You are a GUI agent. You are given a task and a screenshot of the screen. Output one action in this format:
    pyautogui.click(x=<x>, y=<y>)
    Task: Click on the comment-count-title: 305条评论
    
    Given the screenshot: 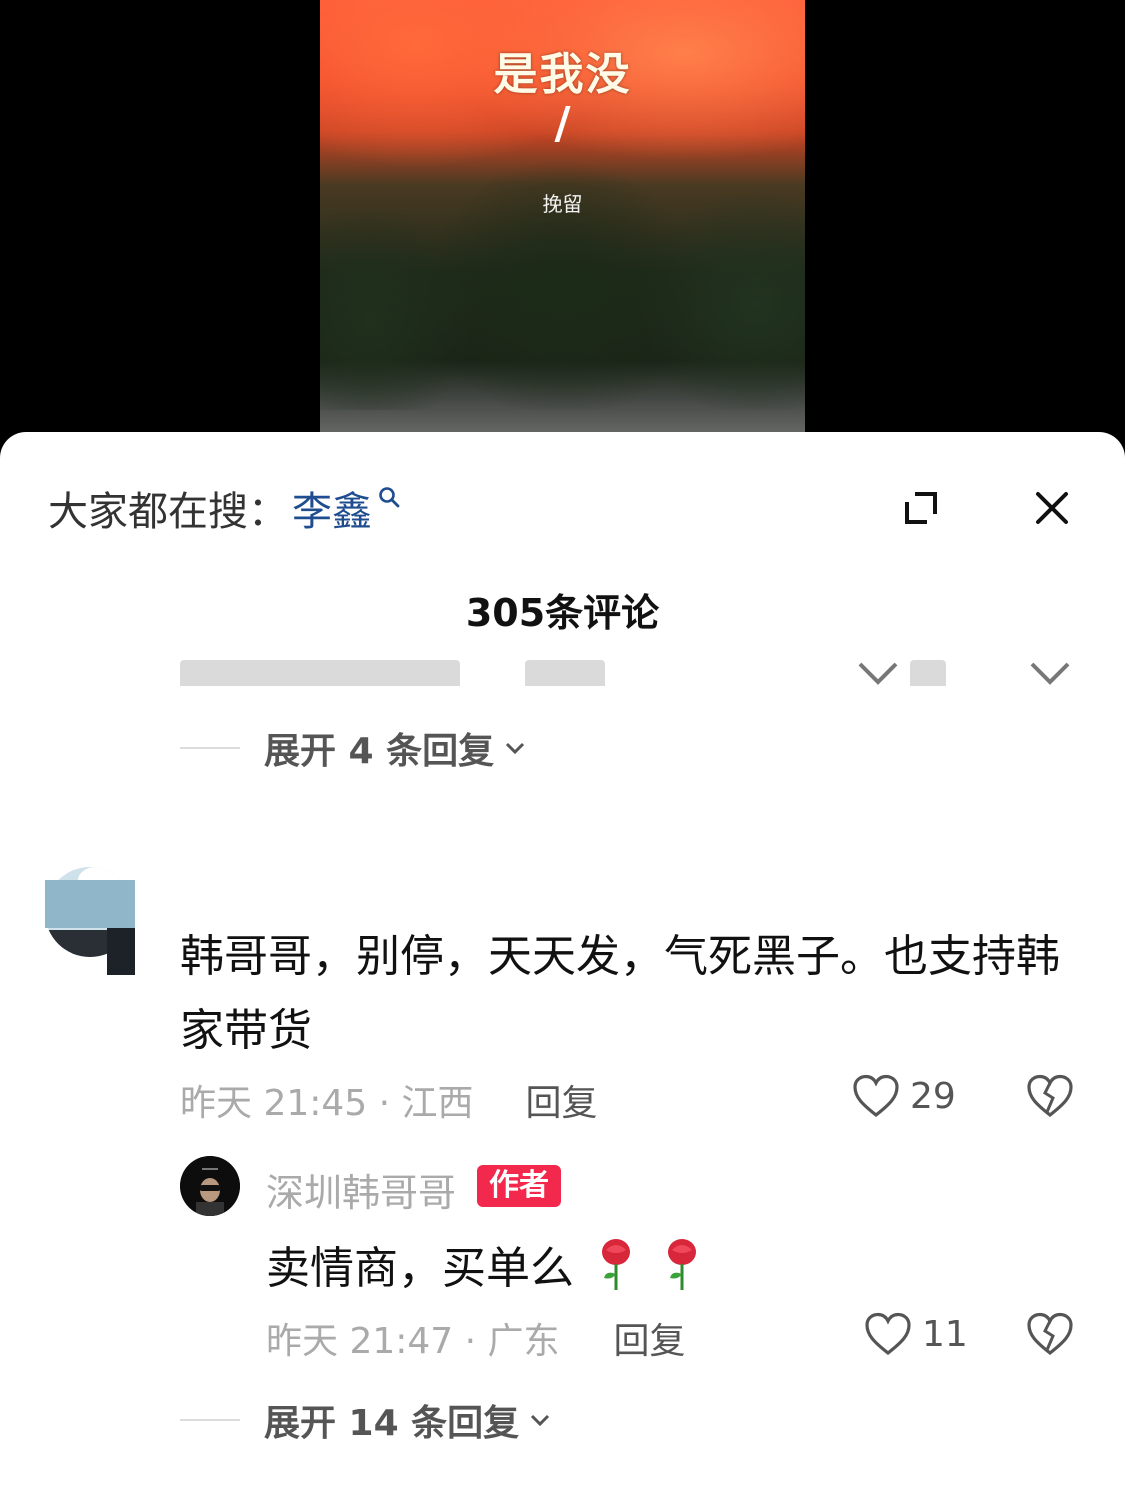 What is the action you would take?
    pyautogui.click(x=562, y=613)
    